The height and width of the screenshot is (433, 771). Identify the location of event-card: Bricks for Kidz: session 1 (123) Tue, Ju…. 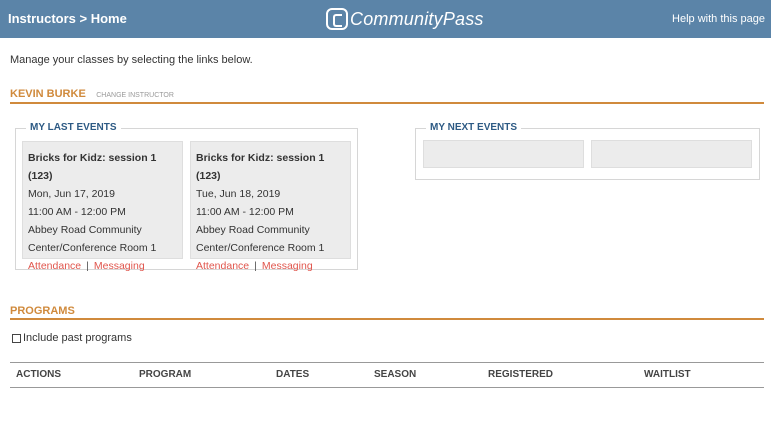
(270, 206).